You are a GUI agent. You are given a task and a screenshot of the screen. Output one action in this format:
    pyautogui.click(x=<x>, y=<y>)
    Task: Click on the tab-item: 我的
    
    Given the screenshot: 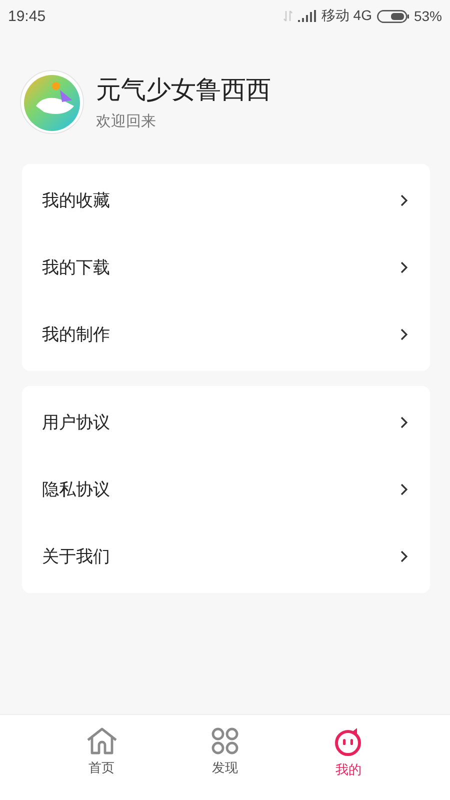 What is the action you would take?
    pyautogui.click(x=348, y=757)
    